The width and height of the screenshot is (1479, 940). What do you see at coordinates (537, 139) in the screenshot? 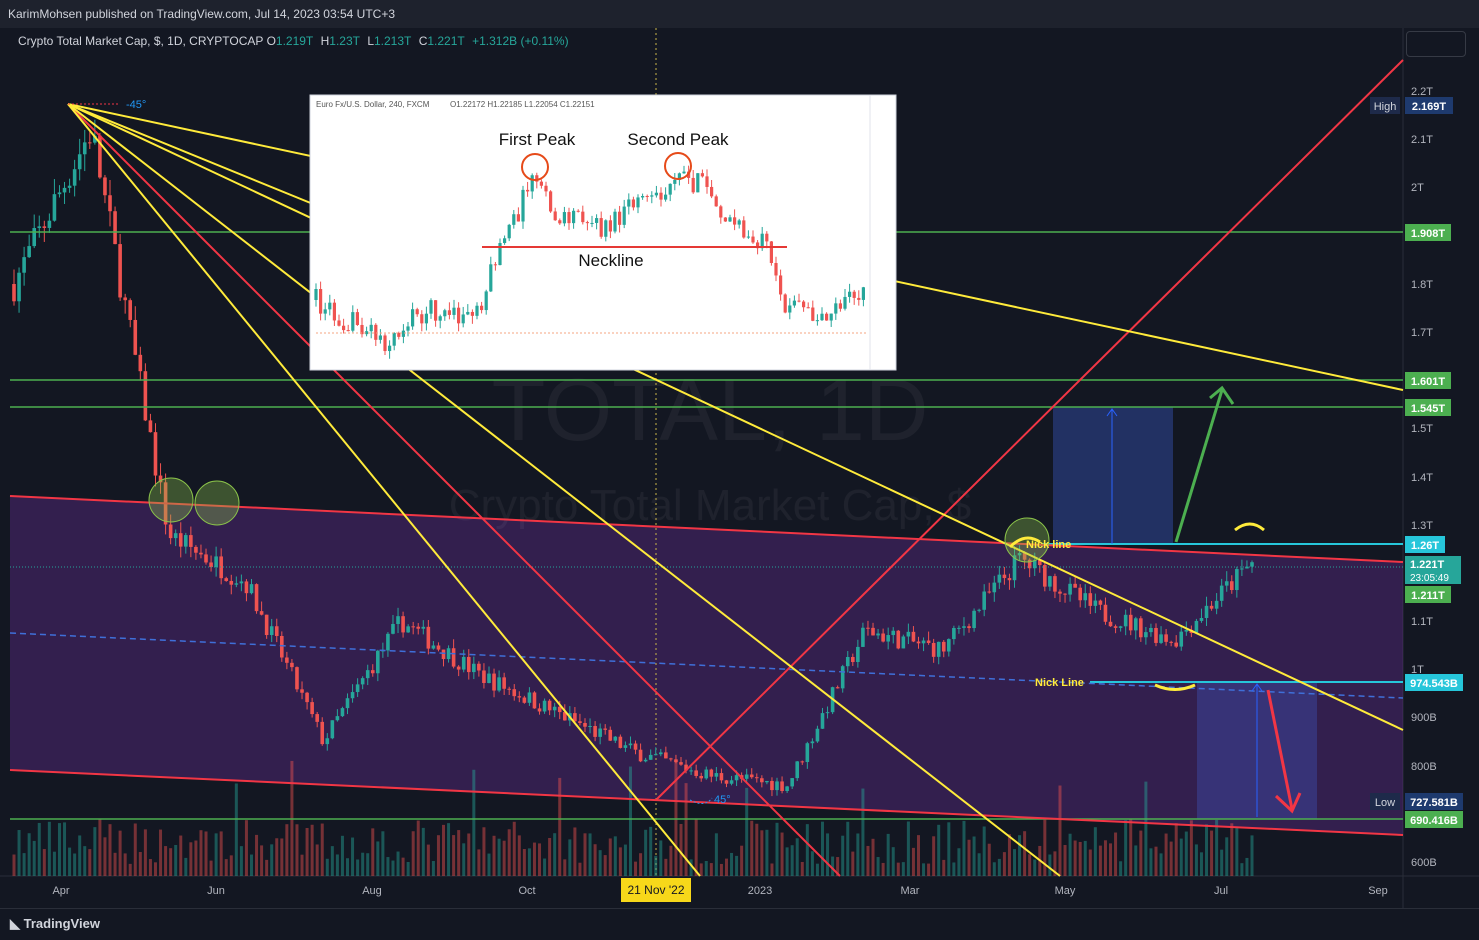
I see `inset-first-peak-label: First Peak` at bounding box center [537, 139].